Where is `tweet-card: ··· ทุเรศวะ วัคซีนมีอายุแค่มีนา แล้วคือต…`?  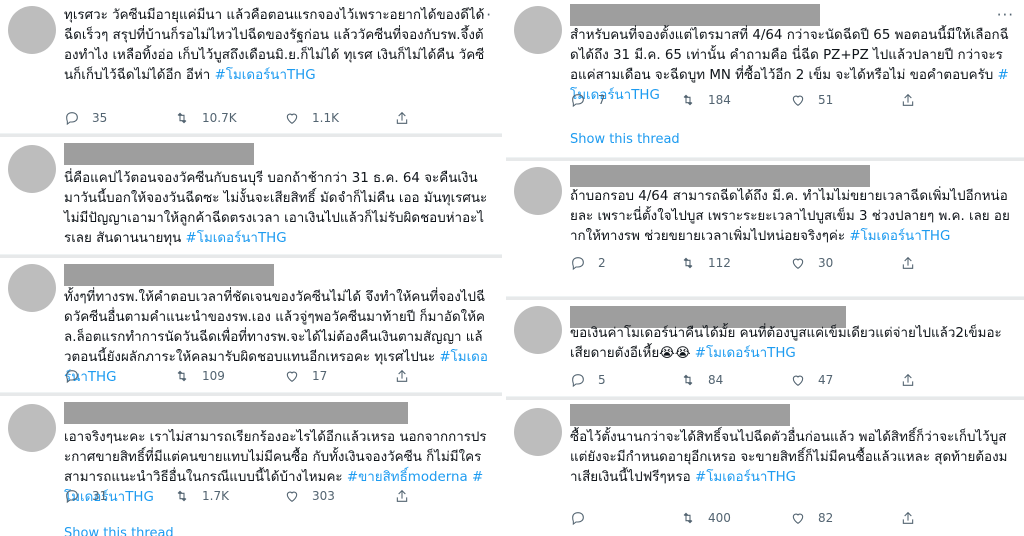 tweet-card: ··· ทุเรศวะ วัคซีนมีอายุแค่มีนา แล้วคือต… is located at coordinates (251, 67).